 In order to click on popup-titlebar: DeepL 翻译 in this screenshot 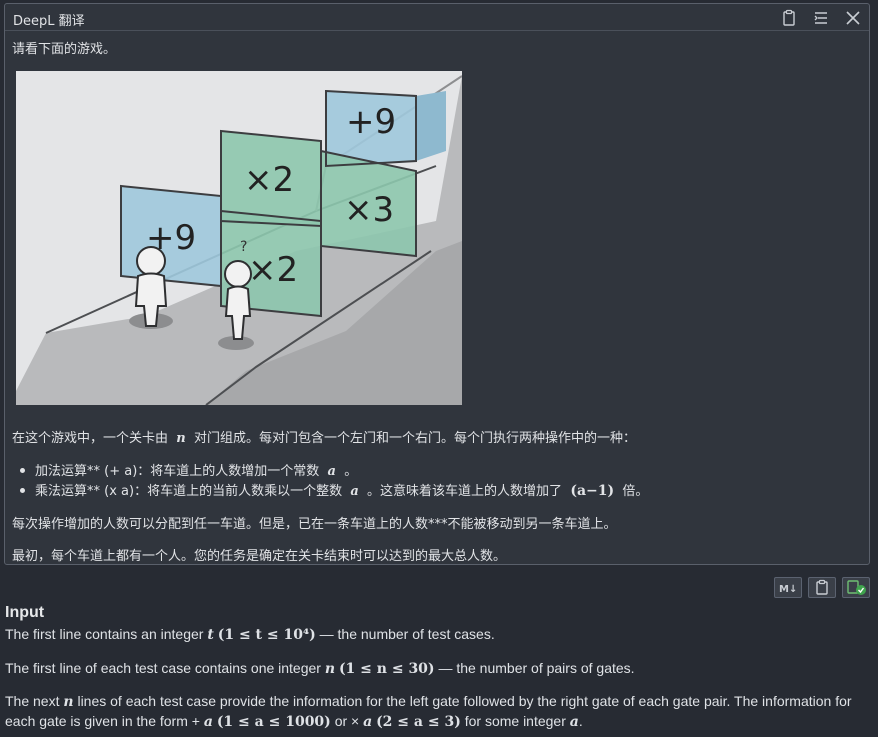, I will do `click(437, 17)`.